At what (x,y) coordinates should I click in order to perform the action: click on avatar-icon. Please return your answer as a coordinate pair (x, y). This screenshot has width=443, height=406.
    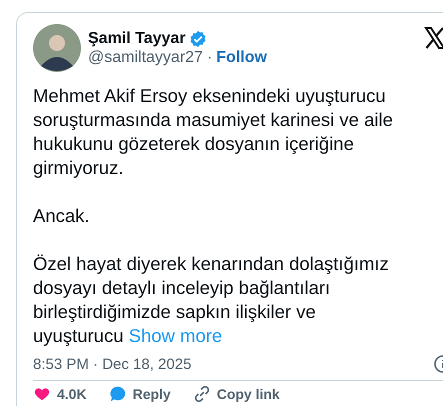
    Looking at the image, I should click on (57, 48).